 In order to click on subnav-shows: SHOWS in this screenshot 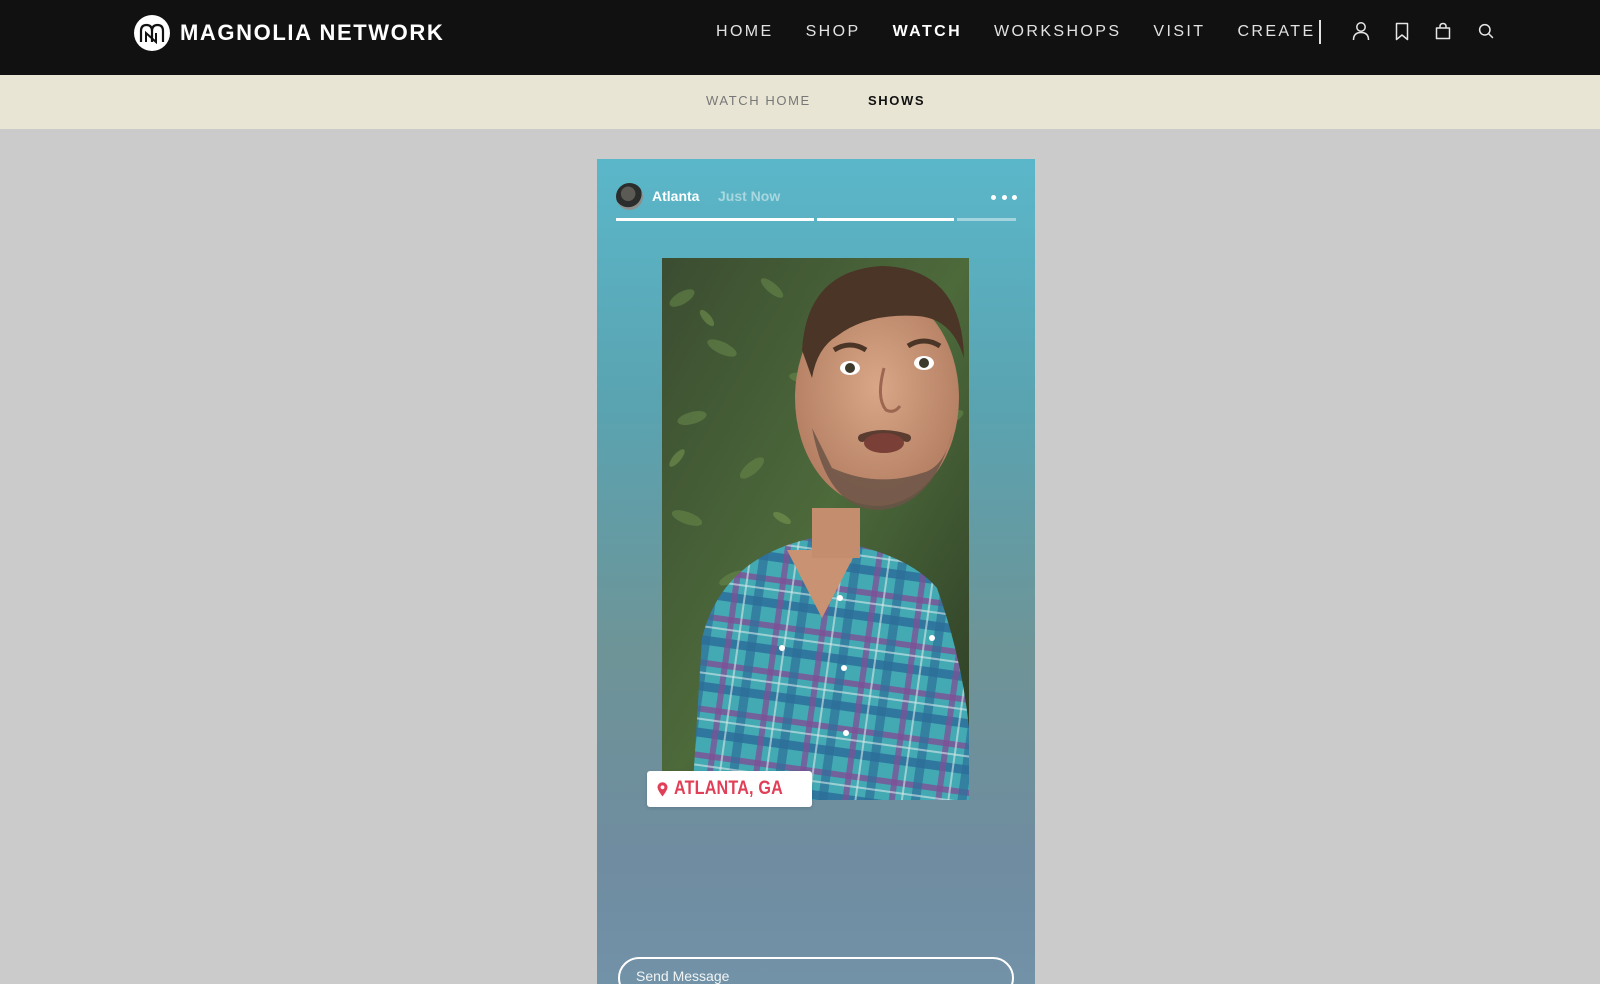, I will do `click(896, 100)`.